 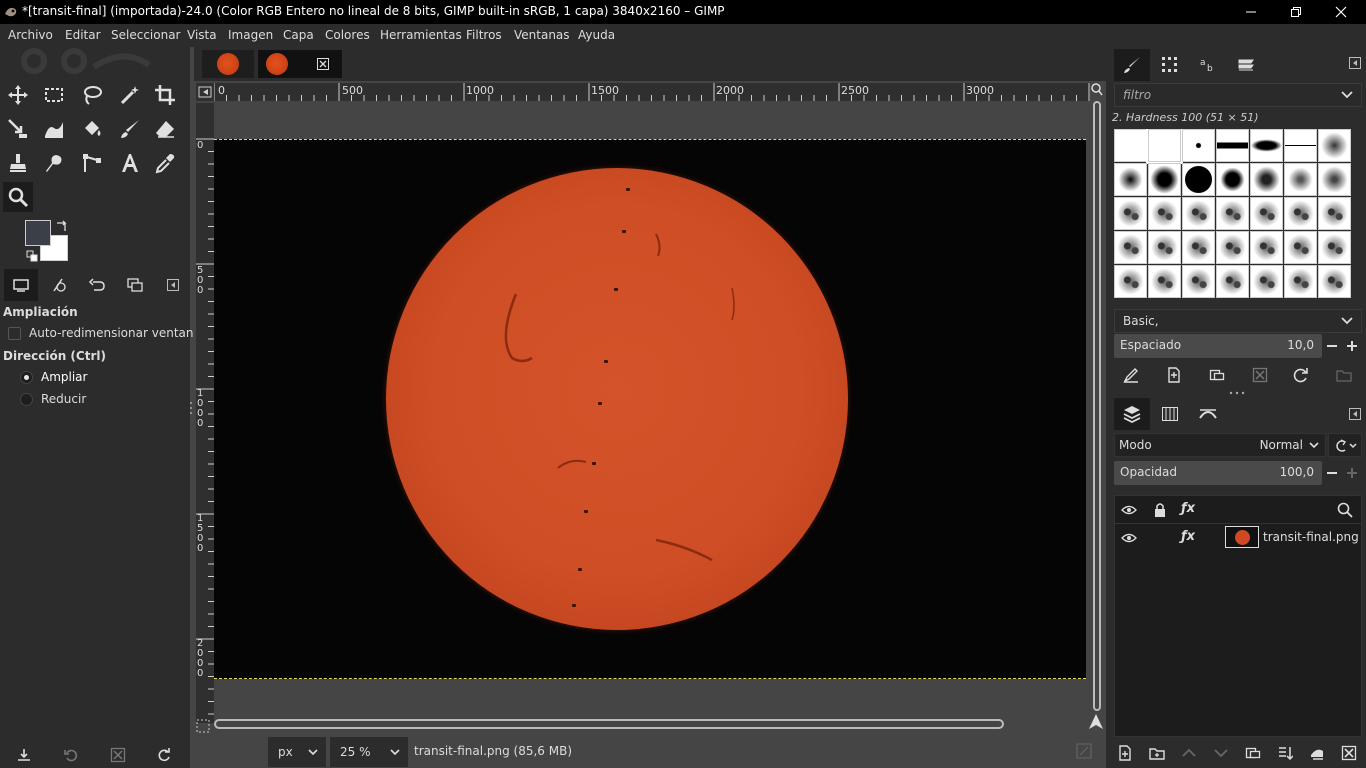 I want to click on delete-tool-preset-button, so click(x=118, y=755).